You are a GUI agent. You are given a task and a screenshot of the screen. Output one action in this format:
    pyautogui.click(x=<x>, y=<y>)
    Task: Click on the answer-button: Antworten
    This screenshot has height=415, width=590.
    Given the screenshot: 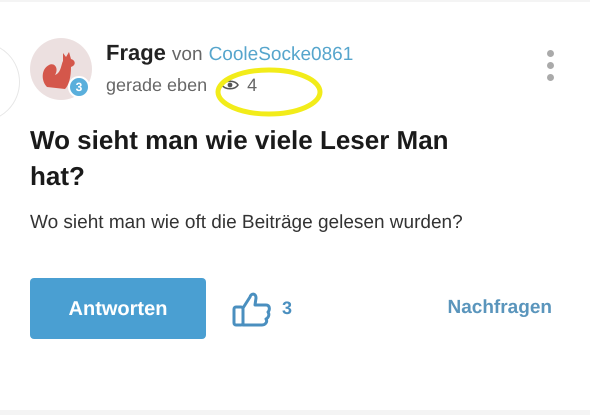 What is the action you would take?
    pyautogui.click(x=118, y=308)
    